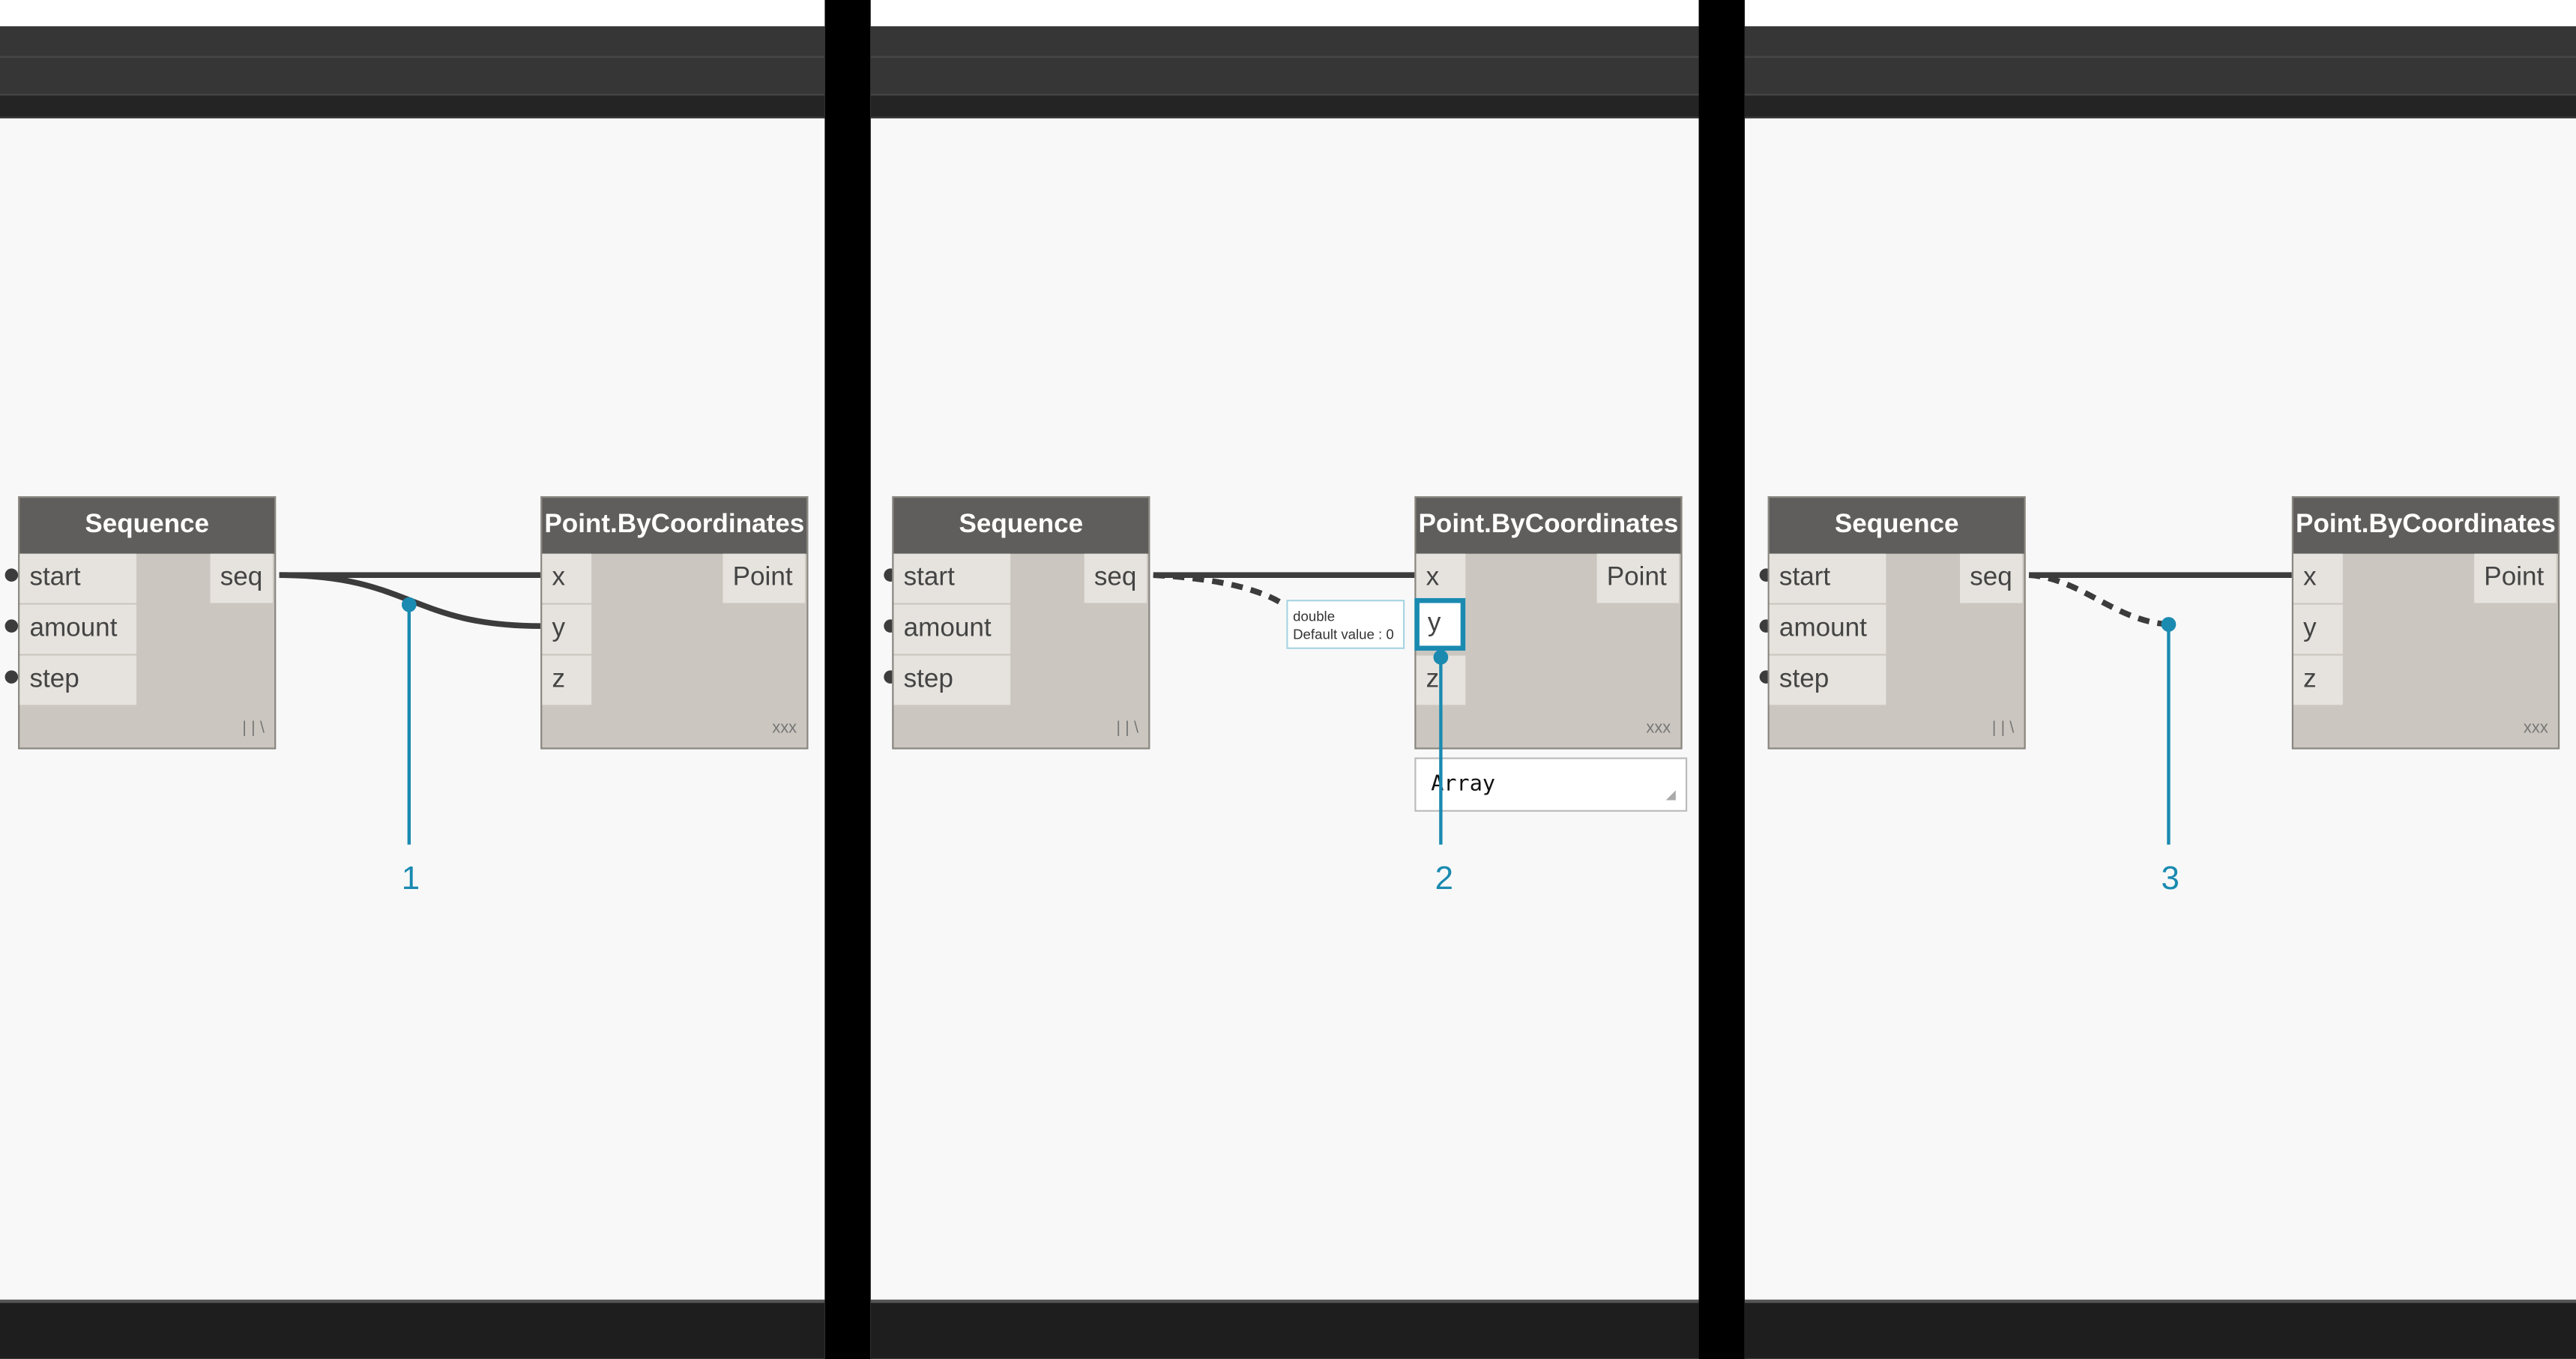 This screenshot has height=1359, width=2576. What do you see at coordinates (1315, 616) in the screenshot?
I see `tooltip-type: double` at bounding box center [1315, 616].